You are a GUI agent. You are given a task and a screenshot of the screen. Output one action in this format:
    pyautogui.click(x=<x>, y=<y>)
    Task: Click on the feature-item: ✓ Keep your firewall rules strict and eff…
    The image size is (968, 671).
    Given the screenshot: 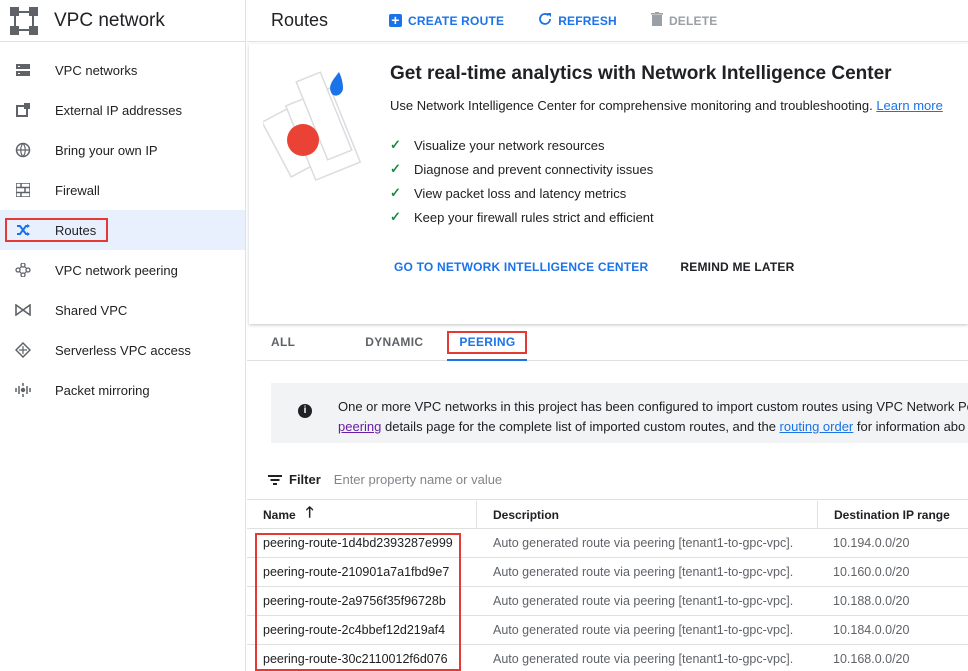 What is the action you would take?
    pyautogui.click(x=522, y=217)
    